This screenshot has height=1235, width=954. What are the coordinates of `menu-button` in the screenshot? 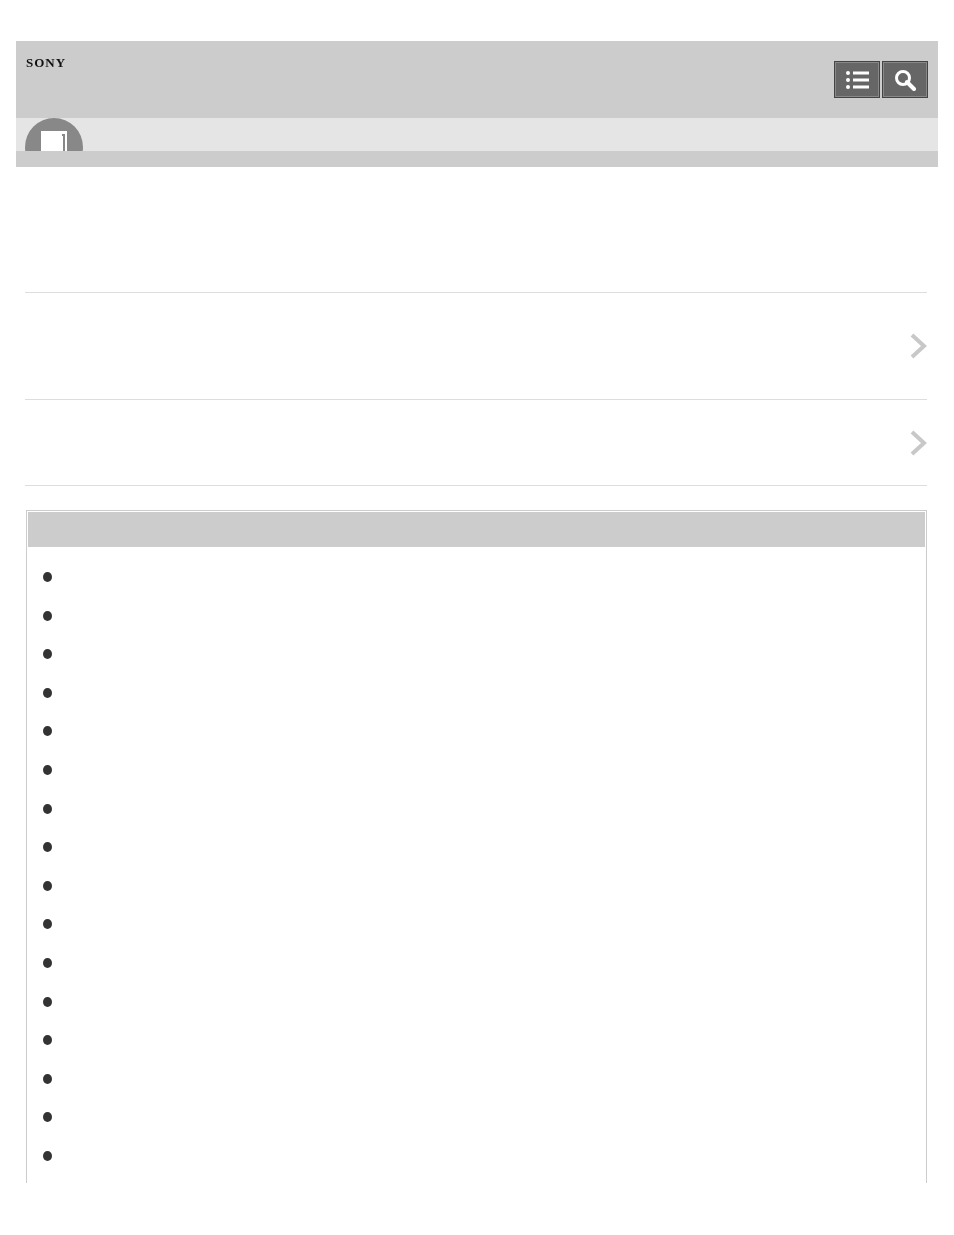 It's located at (857, 79).